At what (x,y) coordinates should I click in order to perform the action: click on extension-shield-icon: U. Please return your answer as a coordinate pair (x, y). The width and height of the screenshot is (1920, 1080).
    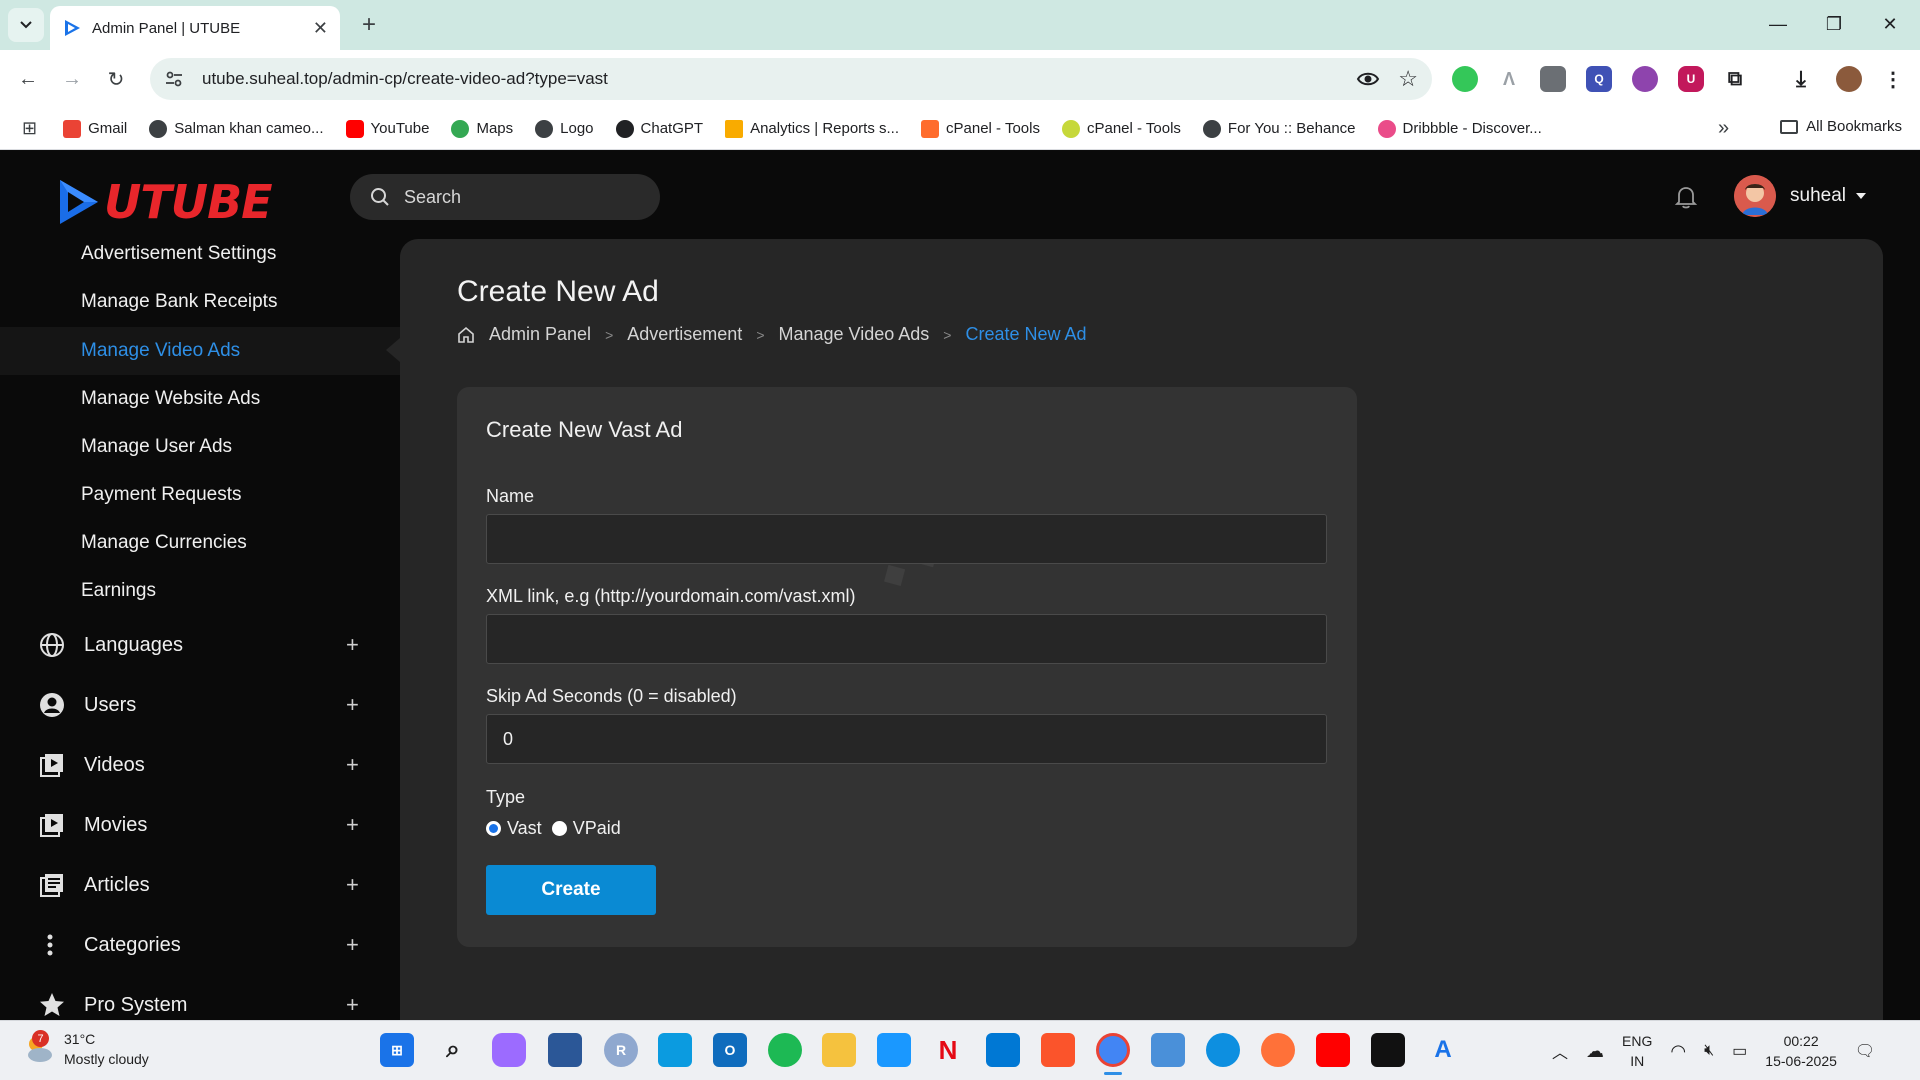
    Looking at the image, I should click on (1691, 79).